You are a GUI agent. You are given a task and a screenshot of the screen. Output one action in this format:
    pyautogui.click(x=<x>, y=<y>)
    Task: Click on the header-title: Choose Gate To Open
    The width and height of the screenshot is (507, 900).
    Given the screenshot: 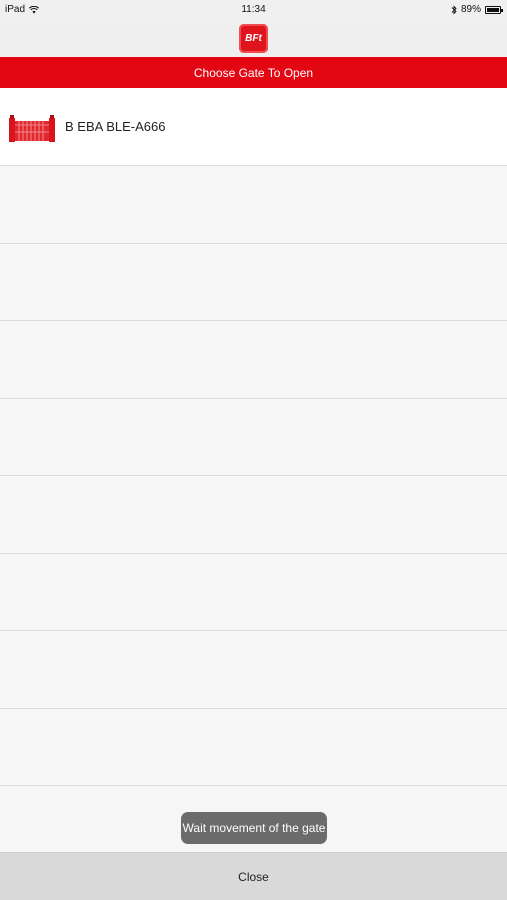 What is the action you would take?
    pyautogui.click(x=253, y=72)
    